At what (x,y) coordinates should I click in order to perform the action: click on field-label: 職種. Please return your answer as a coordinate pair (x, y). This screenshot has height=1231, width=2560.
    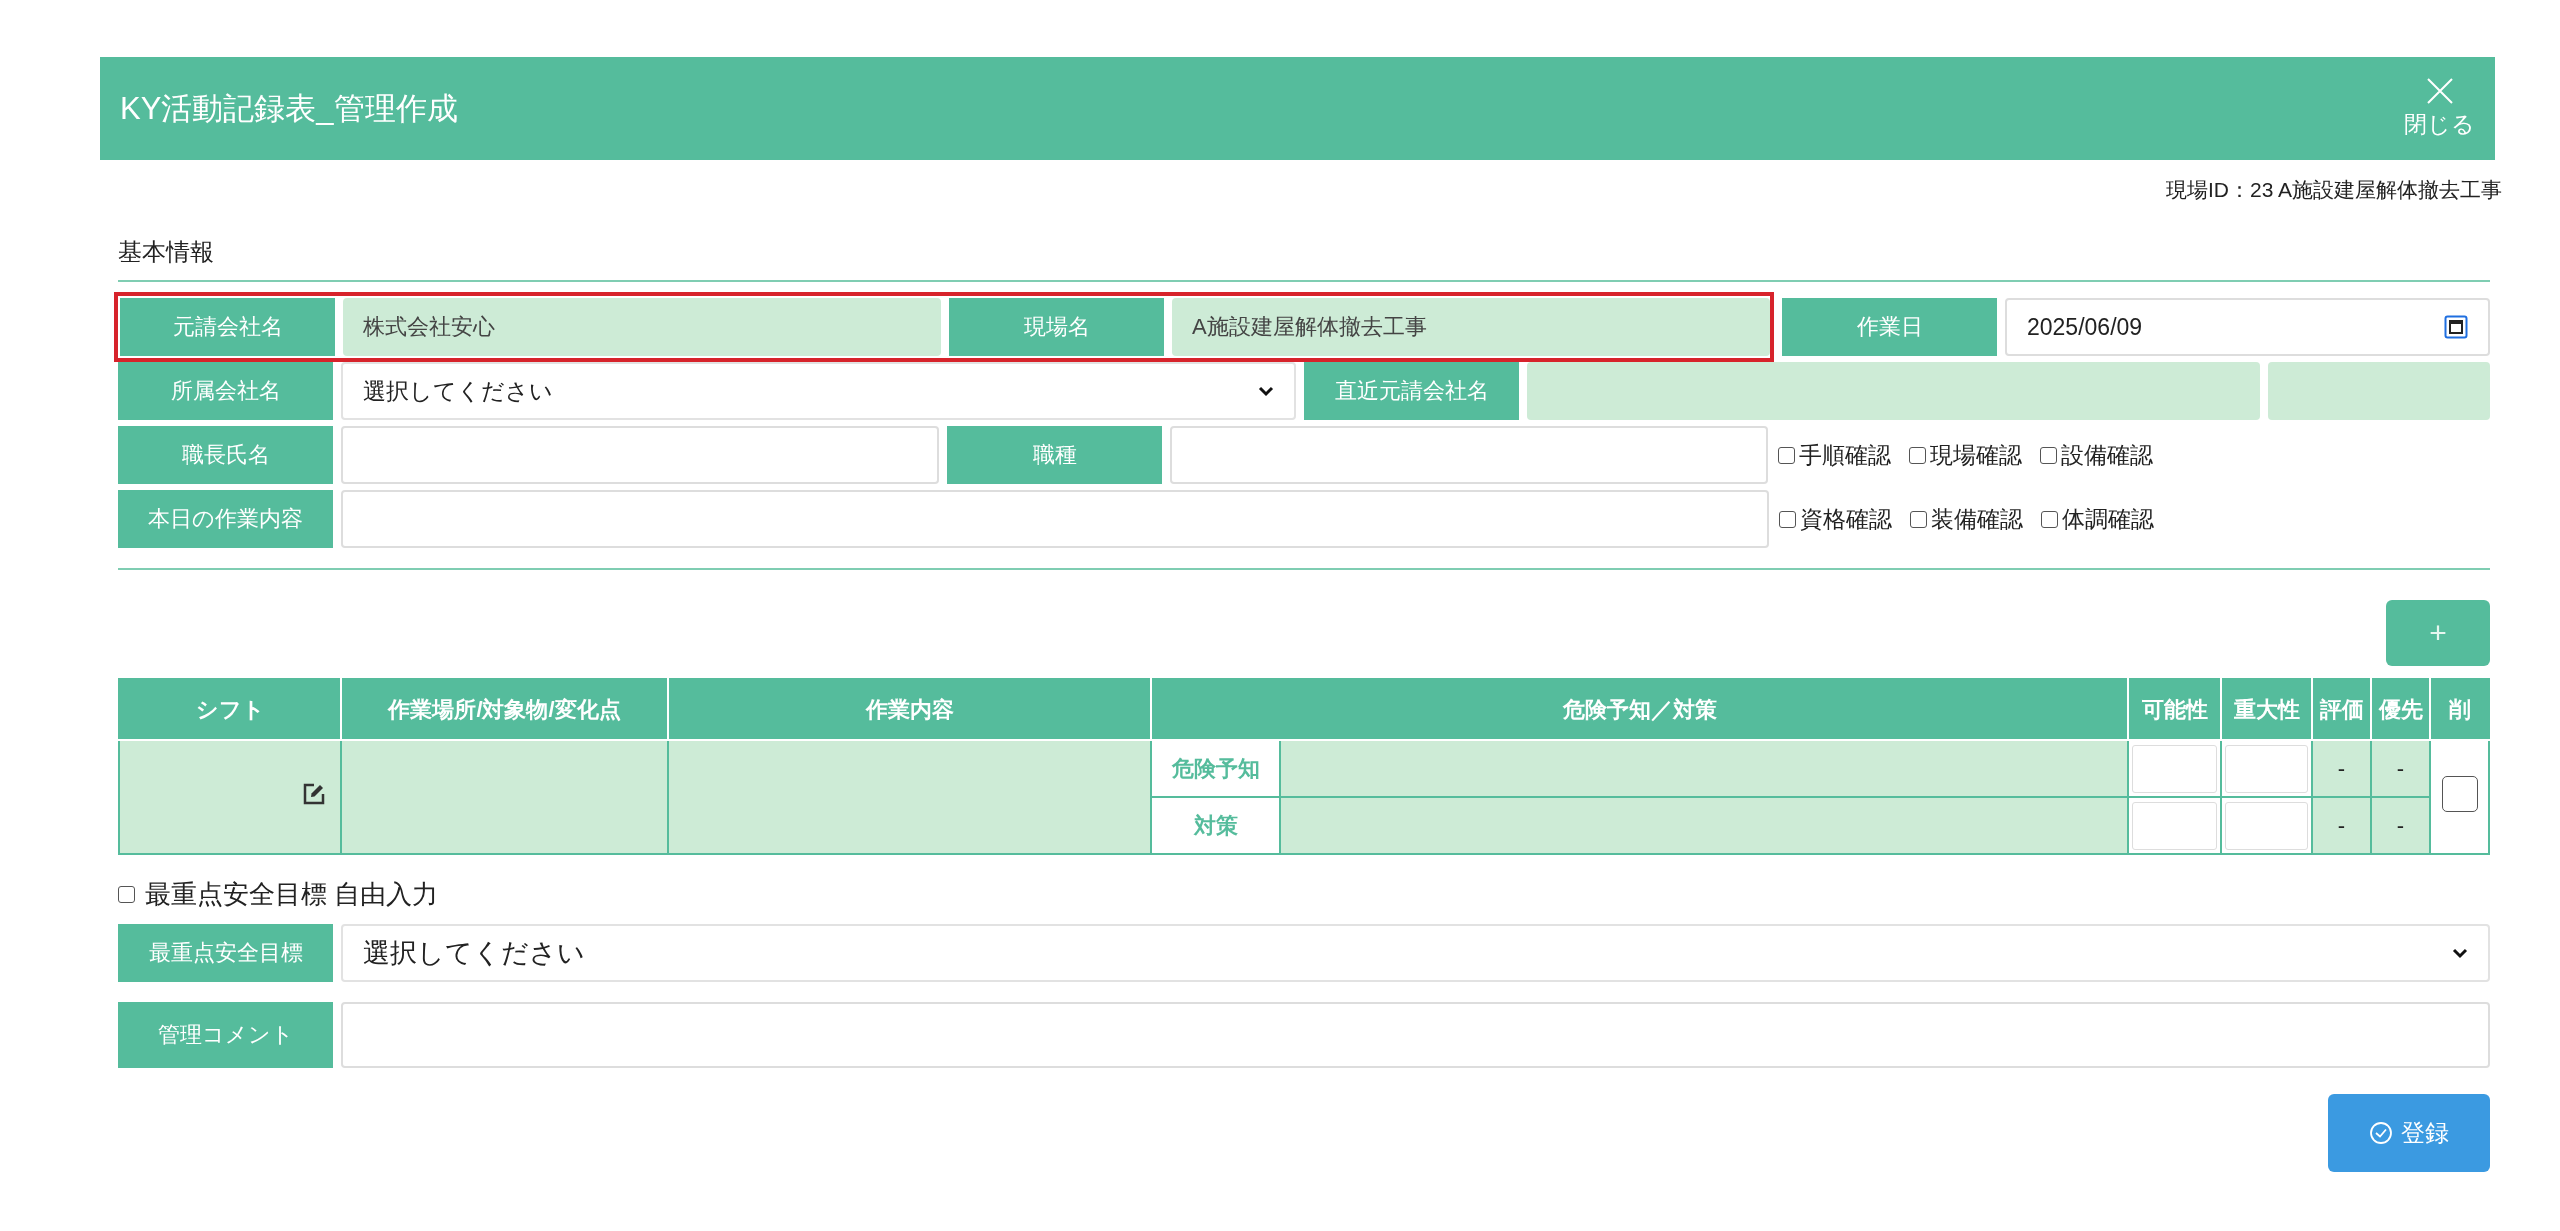
    Looking at the image, I should click on (1054, 455).